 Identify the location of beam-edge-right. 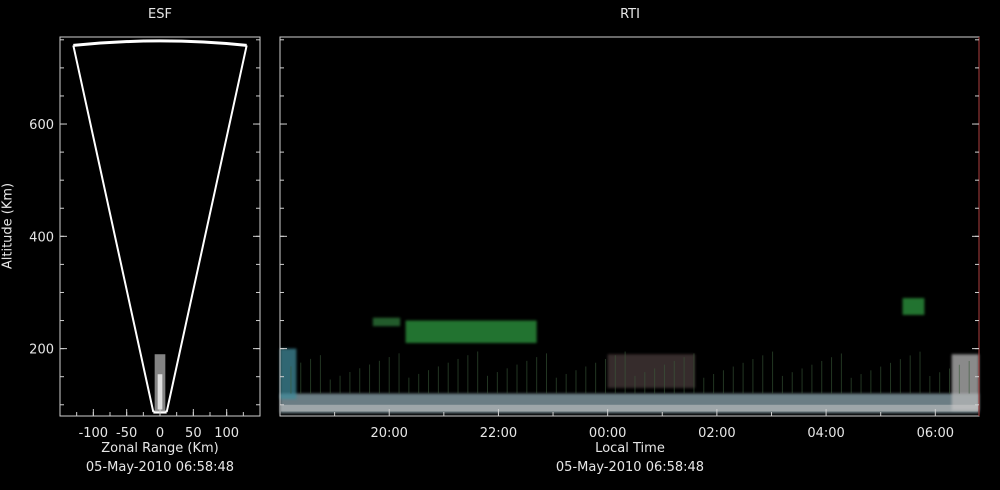
(206, 229).